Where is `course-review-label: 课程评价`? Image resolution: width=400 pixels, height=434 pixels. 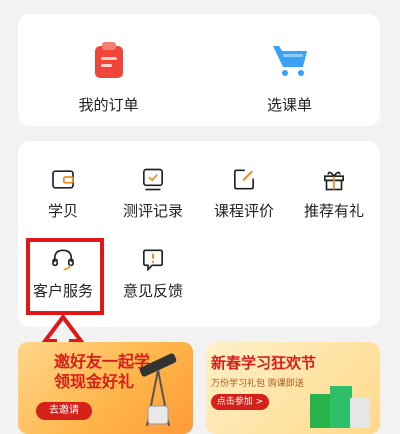
course-review-label: 课程评价 is located at coordinates (243, 211).